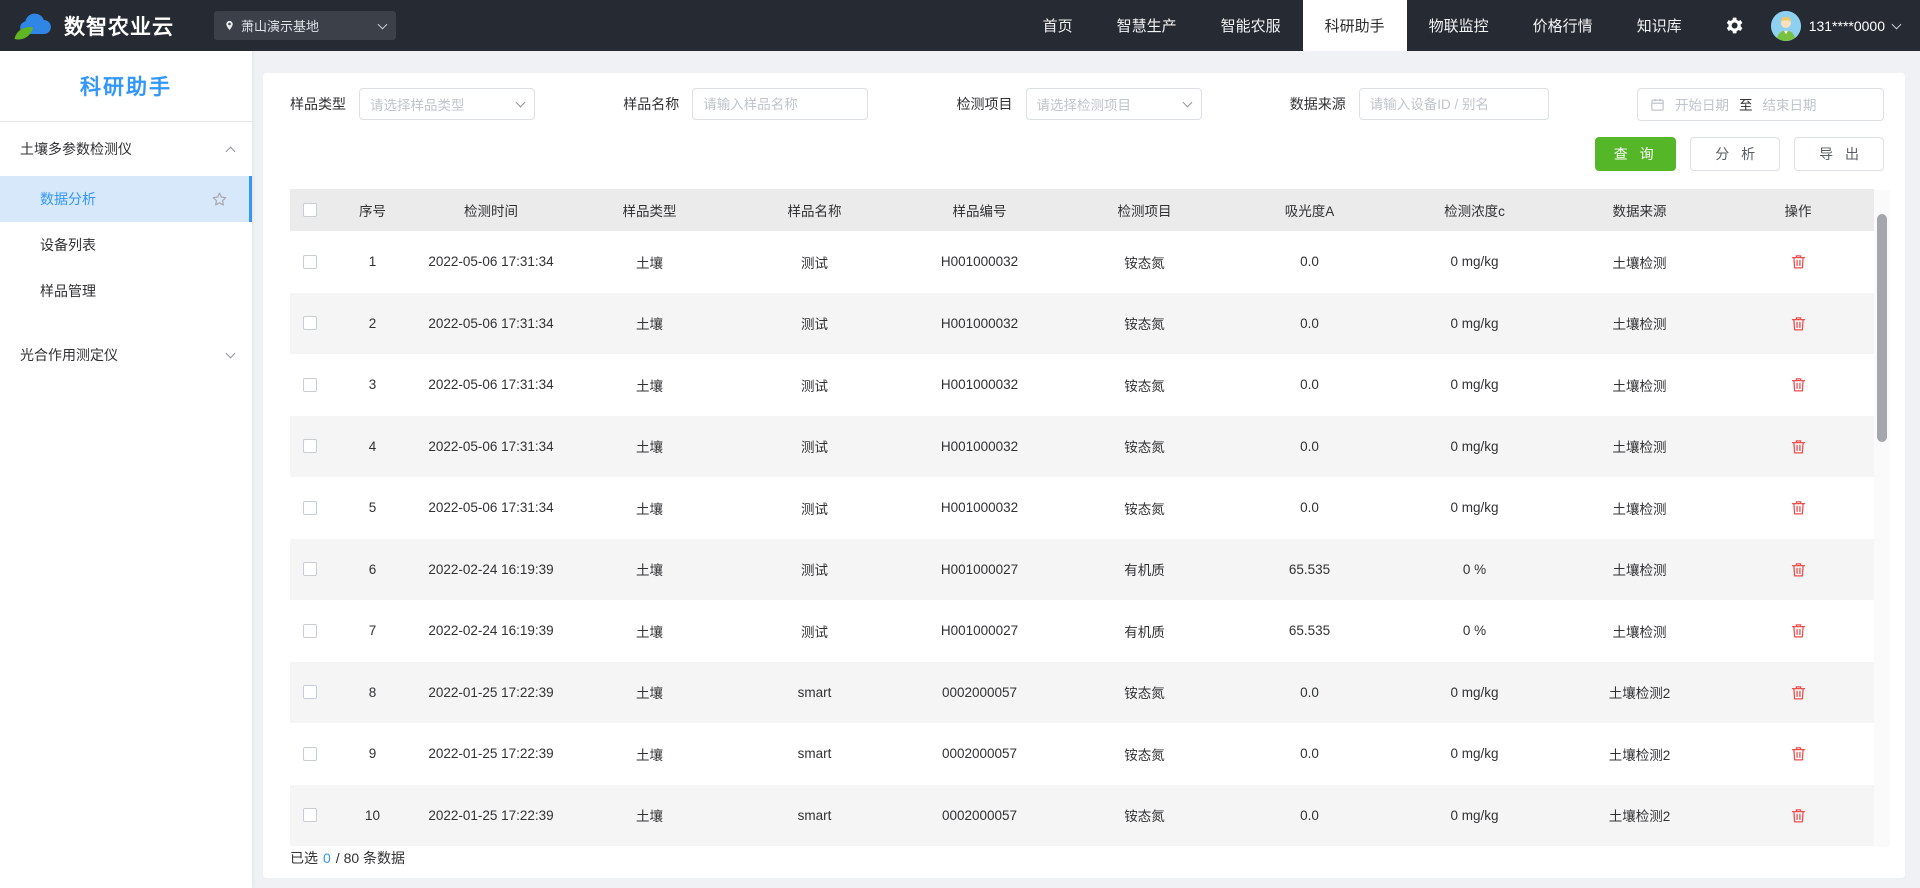 The image size is (1920, 888). Describe the element at coordinates (814, 448) in the screenshot. I see `table-cell: 测试` at that location.